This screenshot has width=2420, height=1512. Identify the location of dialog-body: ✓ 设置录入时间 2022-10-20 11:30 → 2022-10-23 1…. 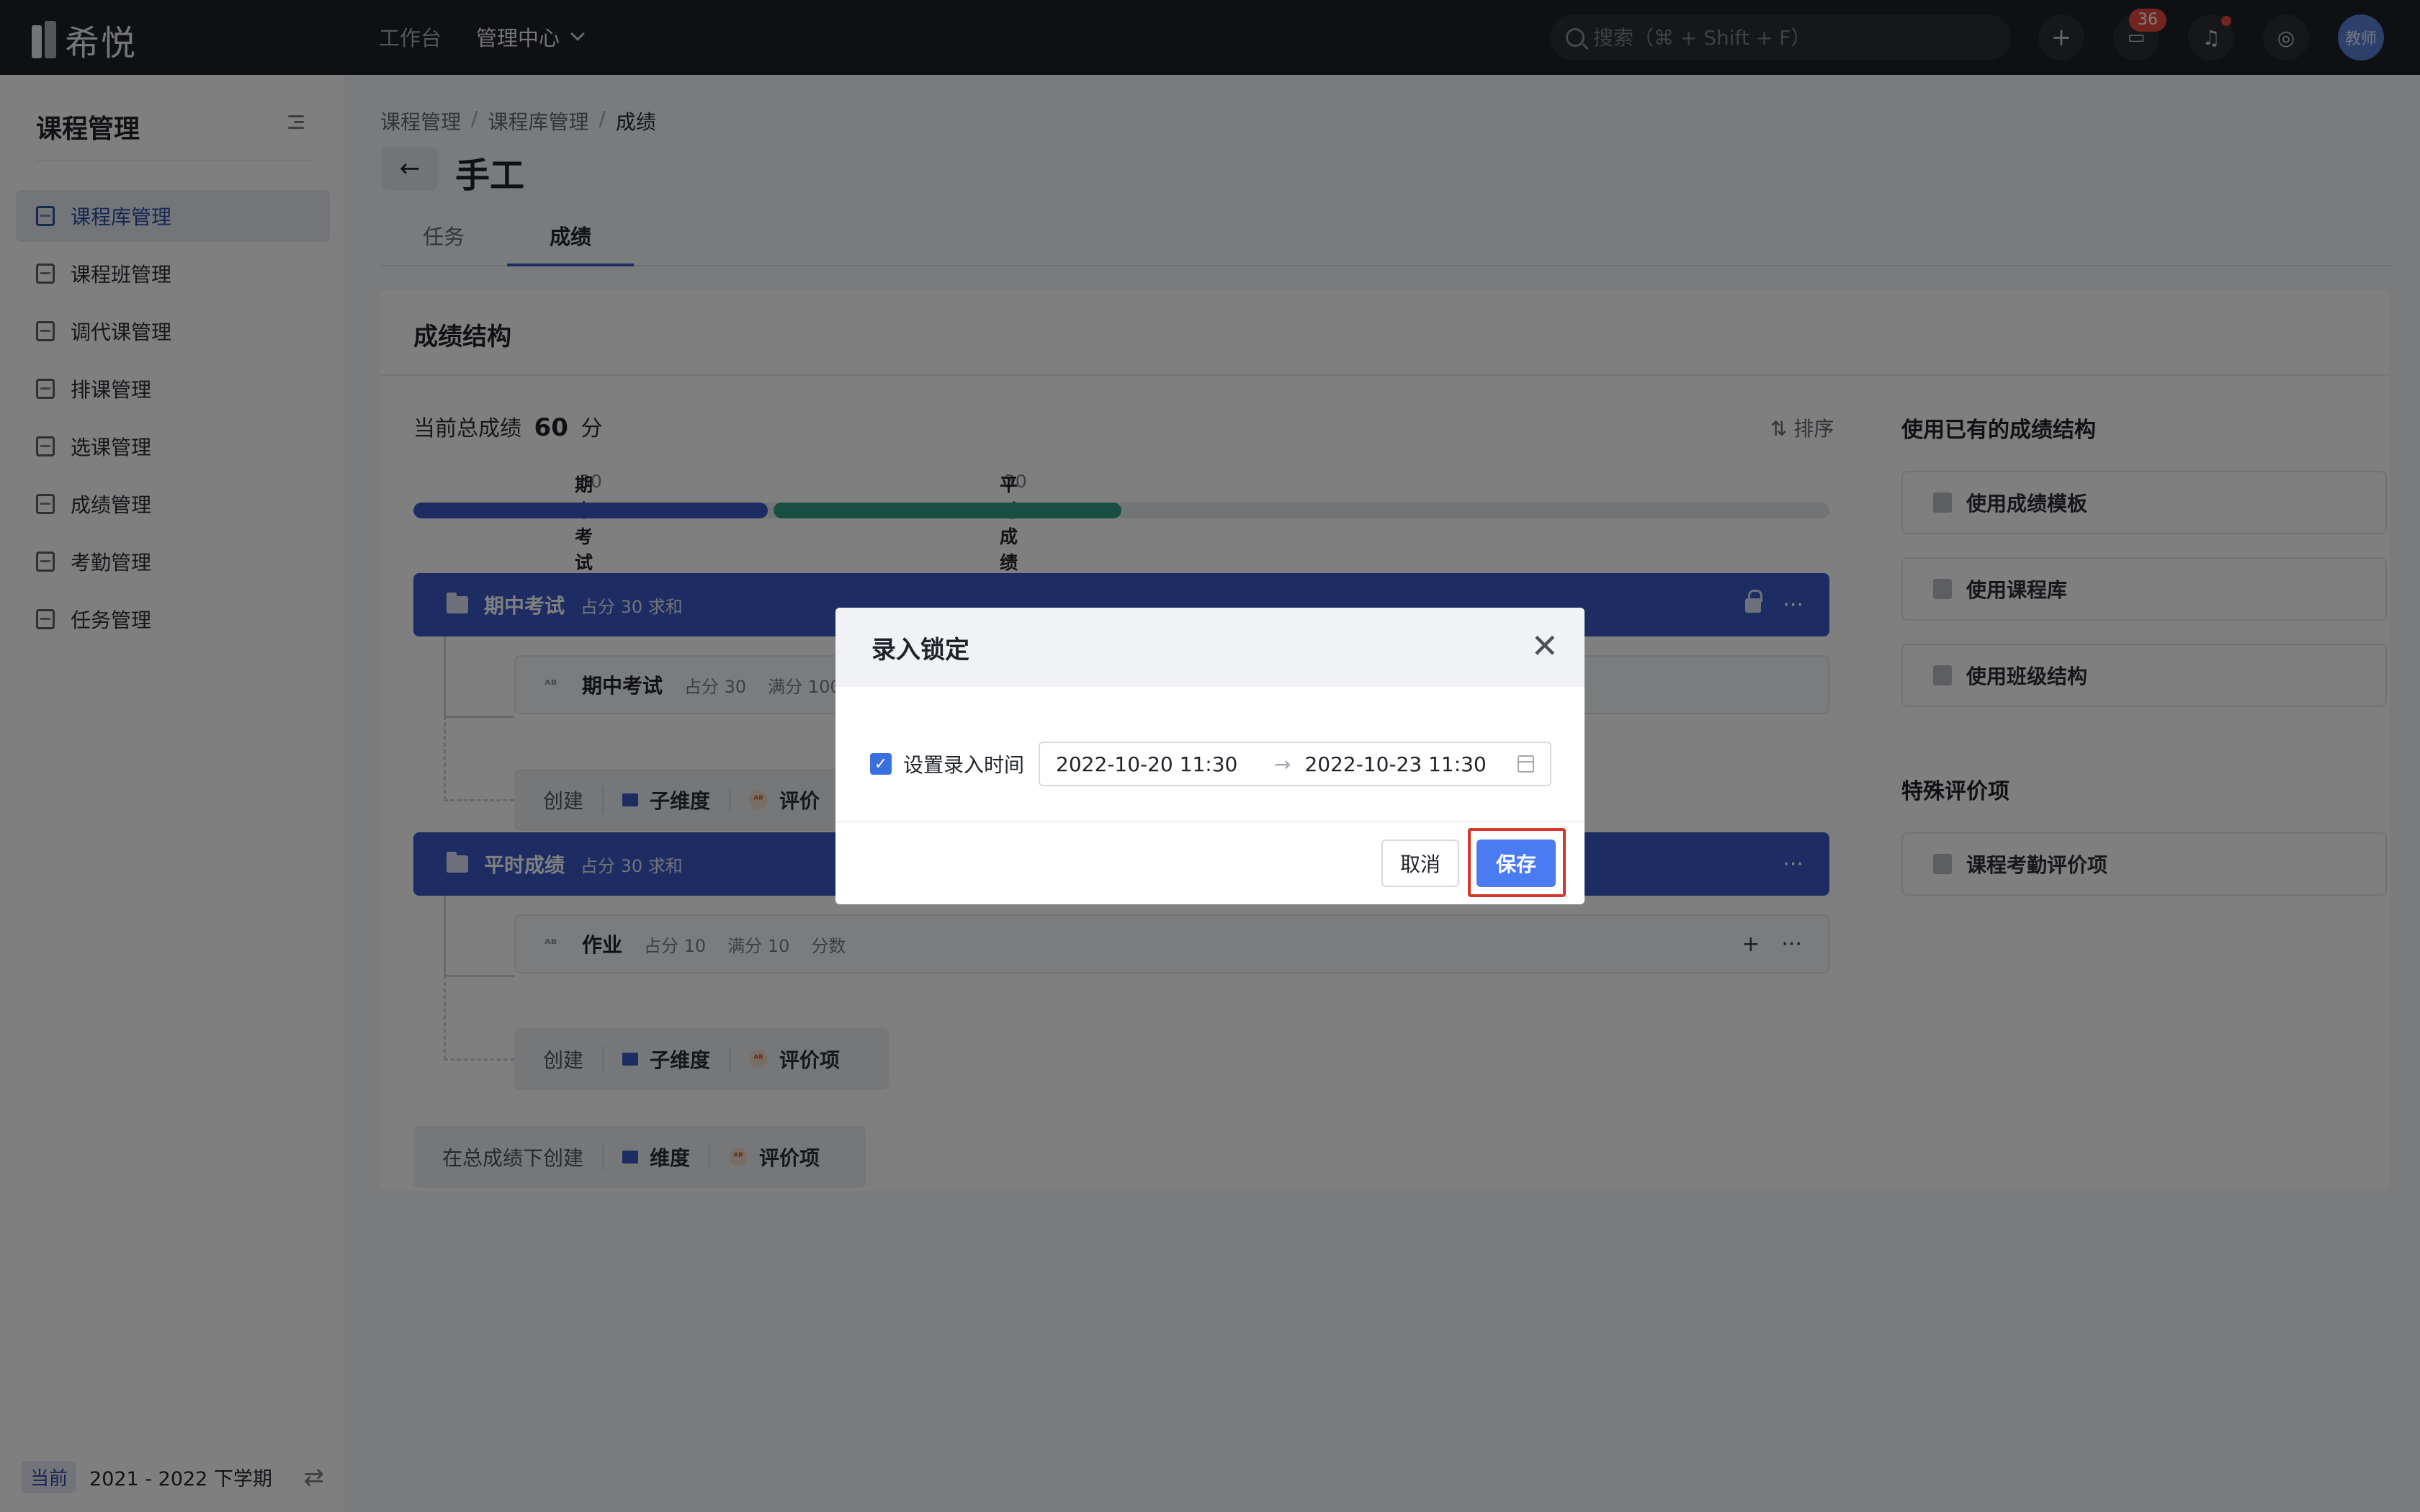
(1211, 764).